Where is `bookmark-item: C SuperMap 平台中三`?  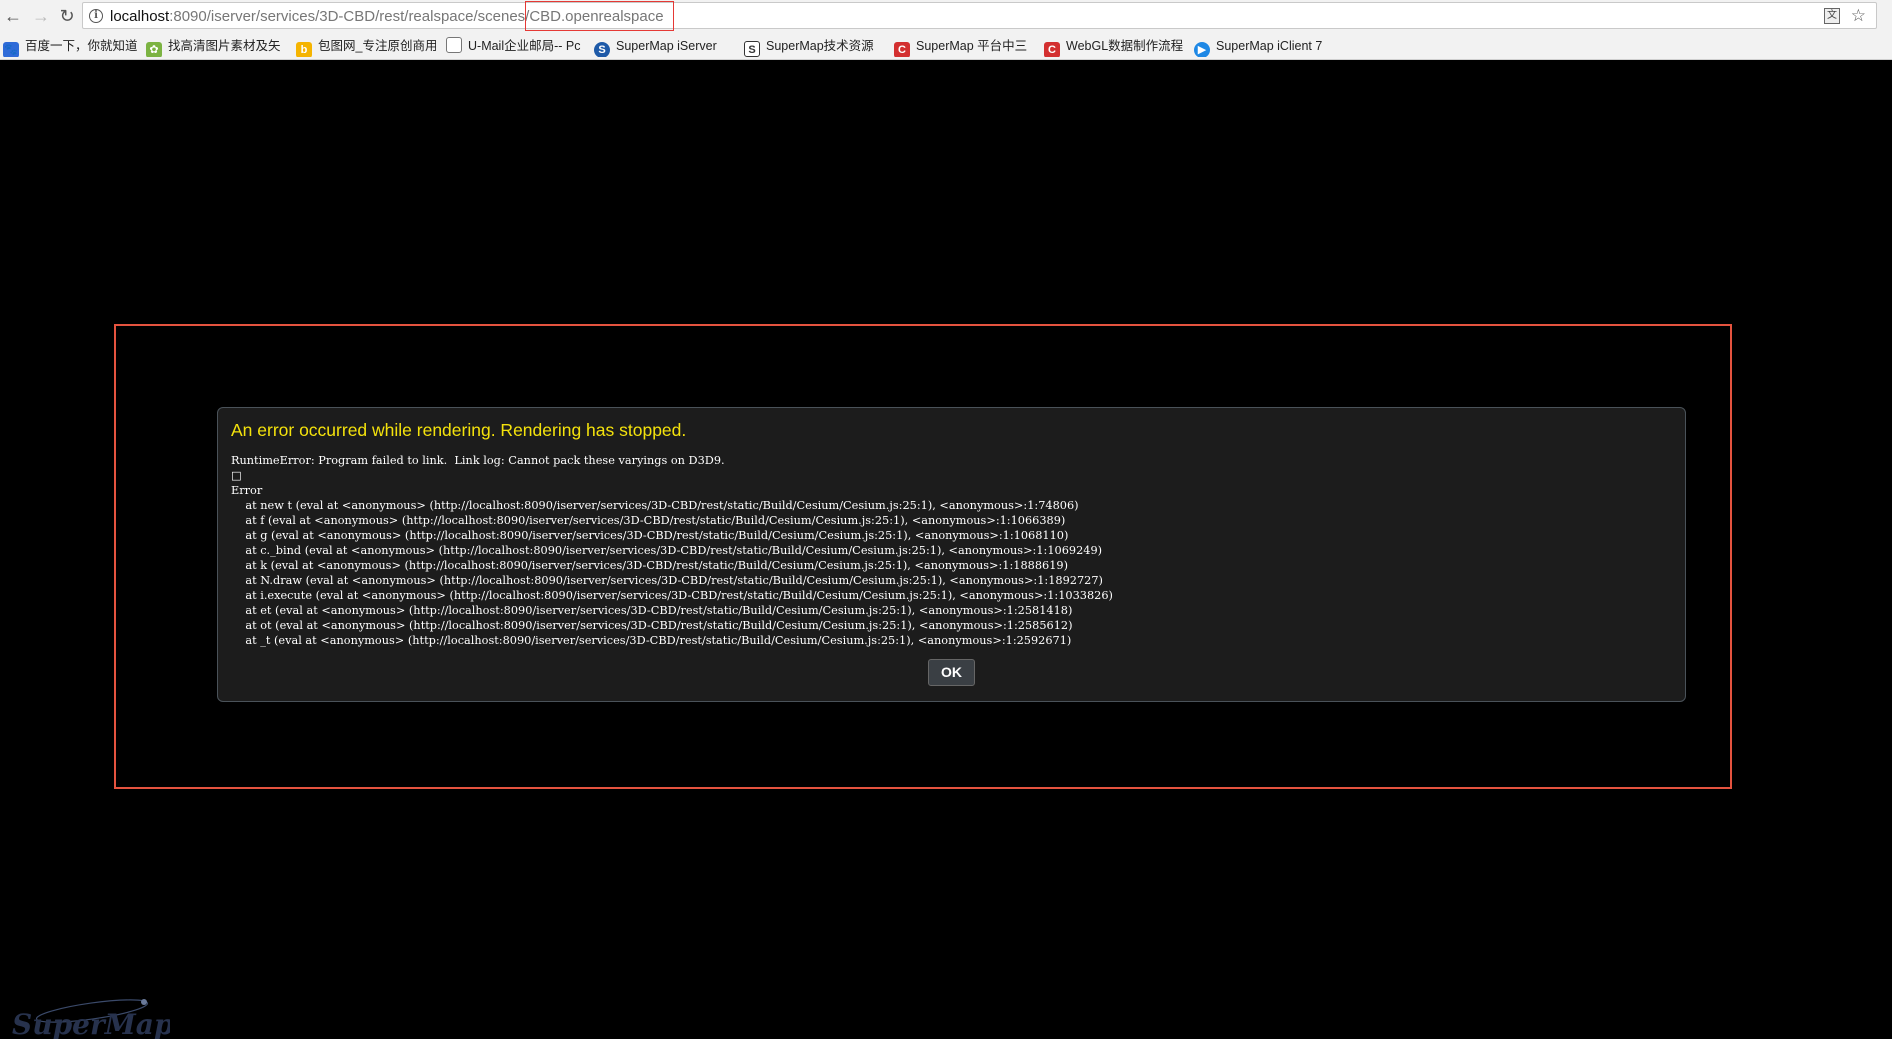
bookmark-item: C SuperMap 平台中三 is located at coordinates (964, 46).